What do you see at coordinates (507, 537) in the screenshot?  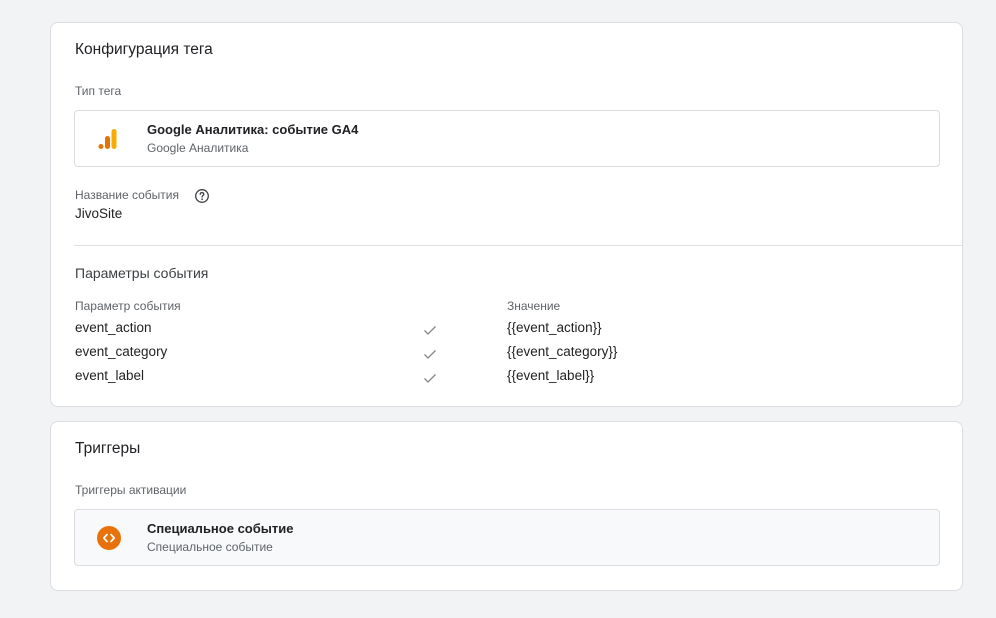 I see `trigger-tile: Специальное событие Специальное событие` at bounding box center [507, 537].